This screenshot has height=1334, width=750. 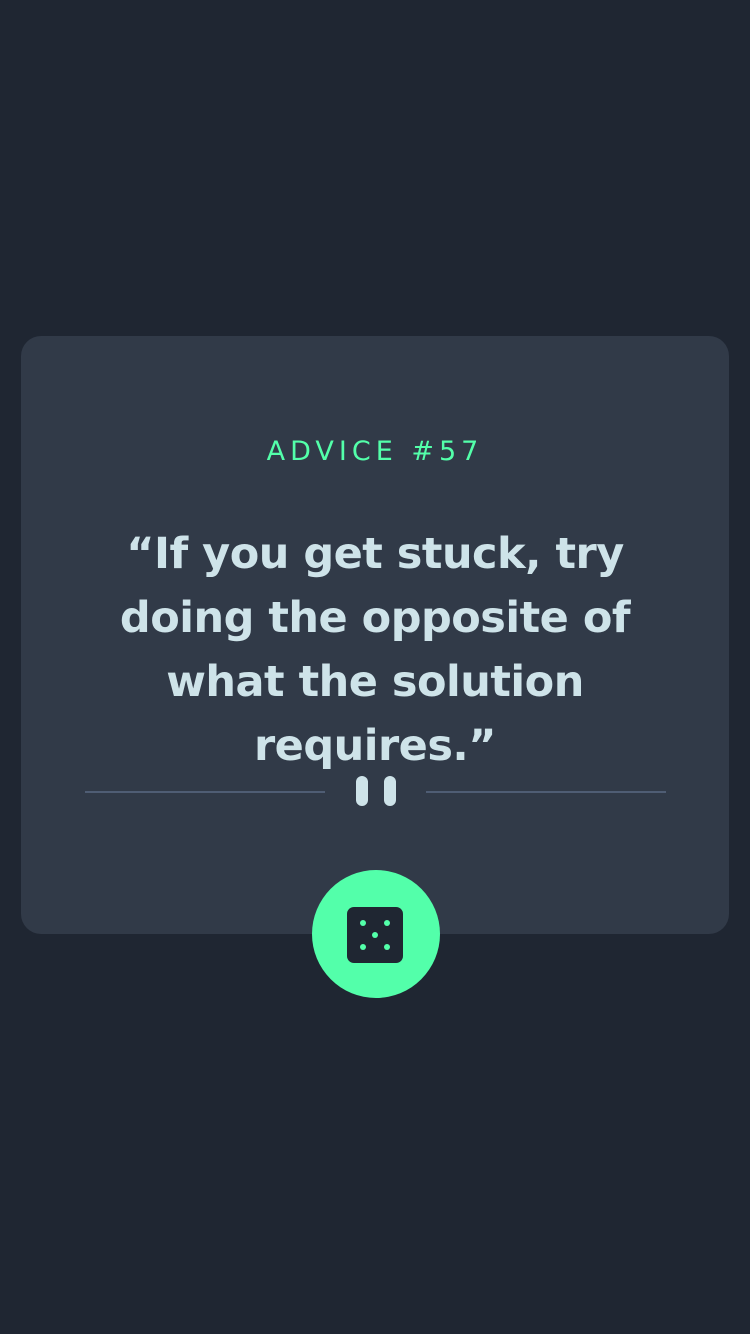 I want to click on divider-line-right, so click(x=546, y=792).